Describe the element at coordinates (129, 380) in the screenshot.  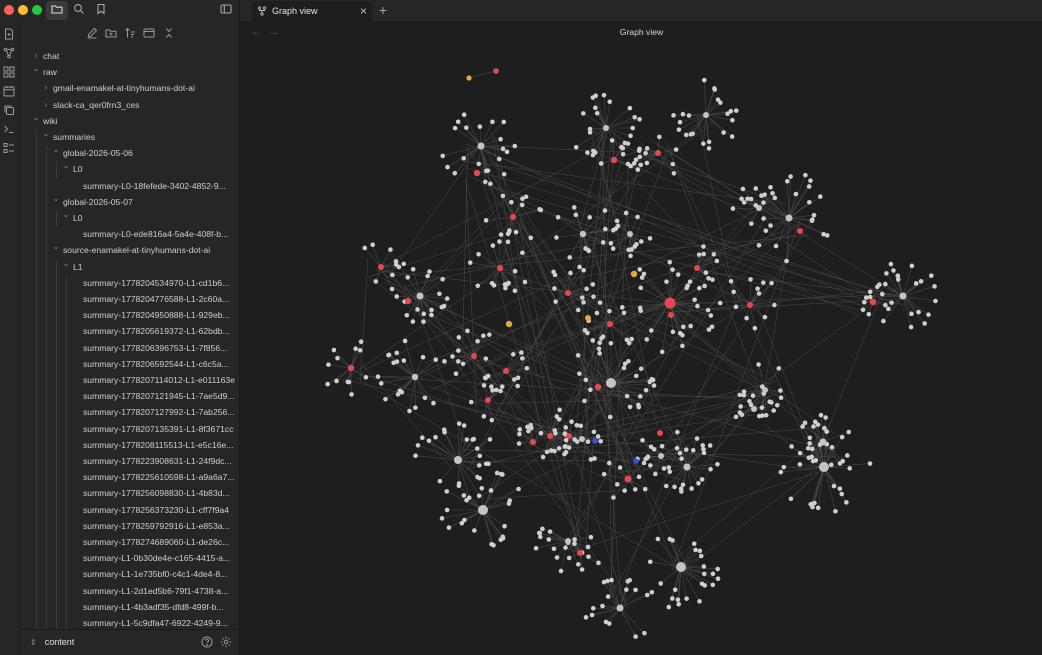
I see `tree-file: summary-1778207114012-L1-e011163e` at that location.